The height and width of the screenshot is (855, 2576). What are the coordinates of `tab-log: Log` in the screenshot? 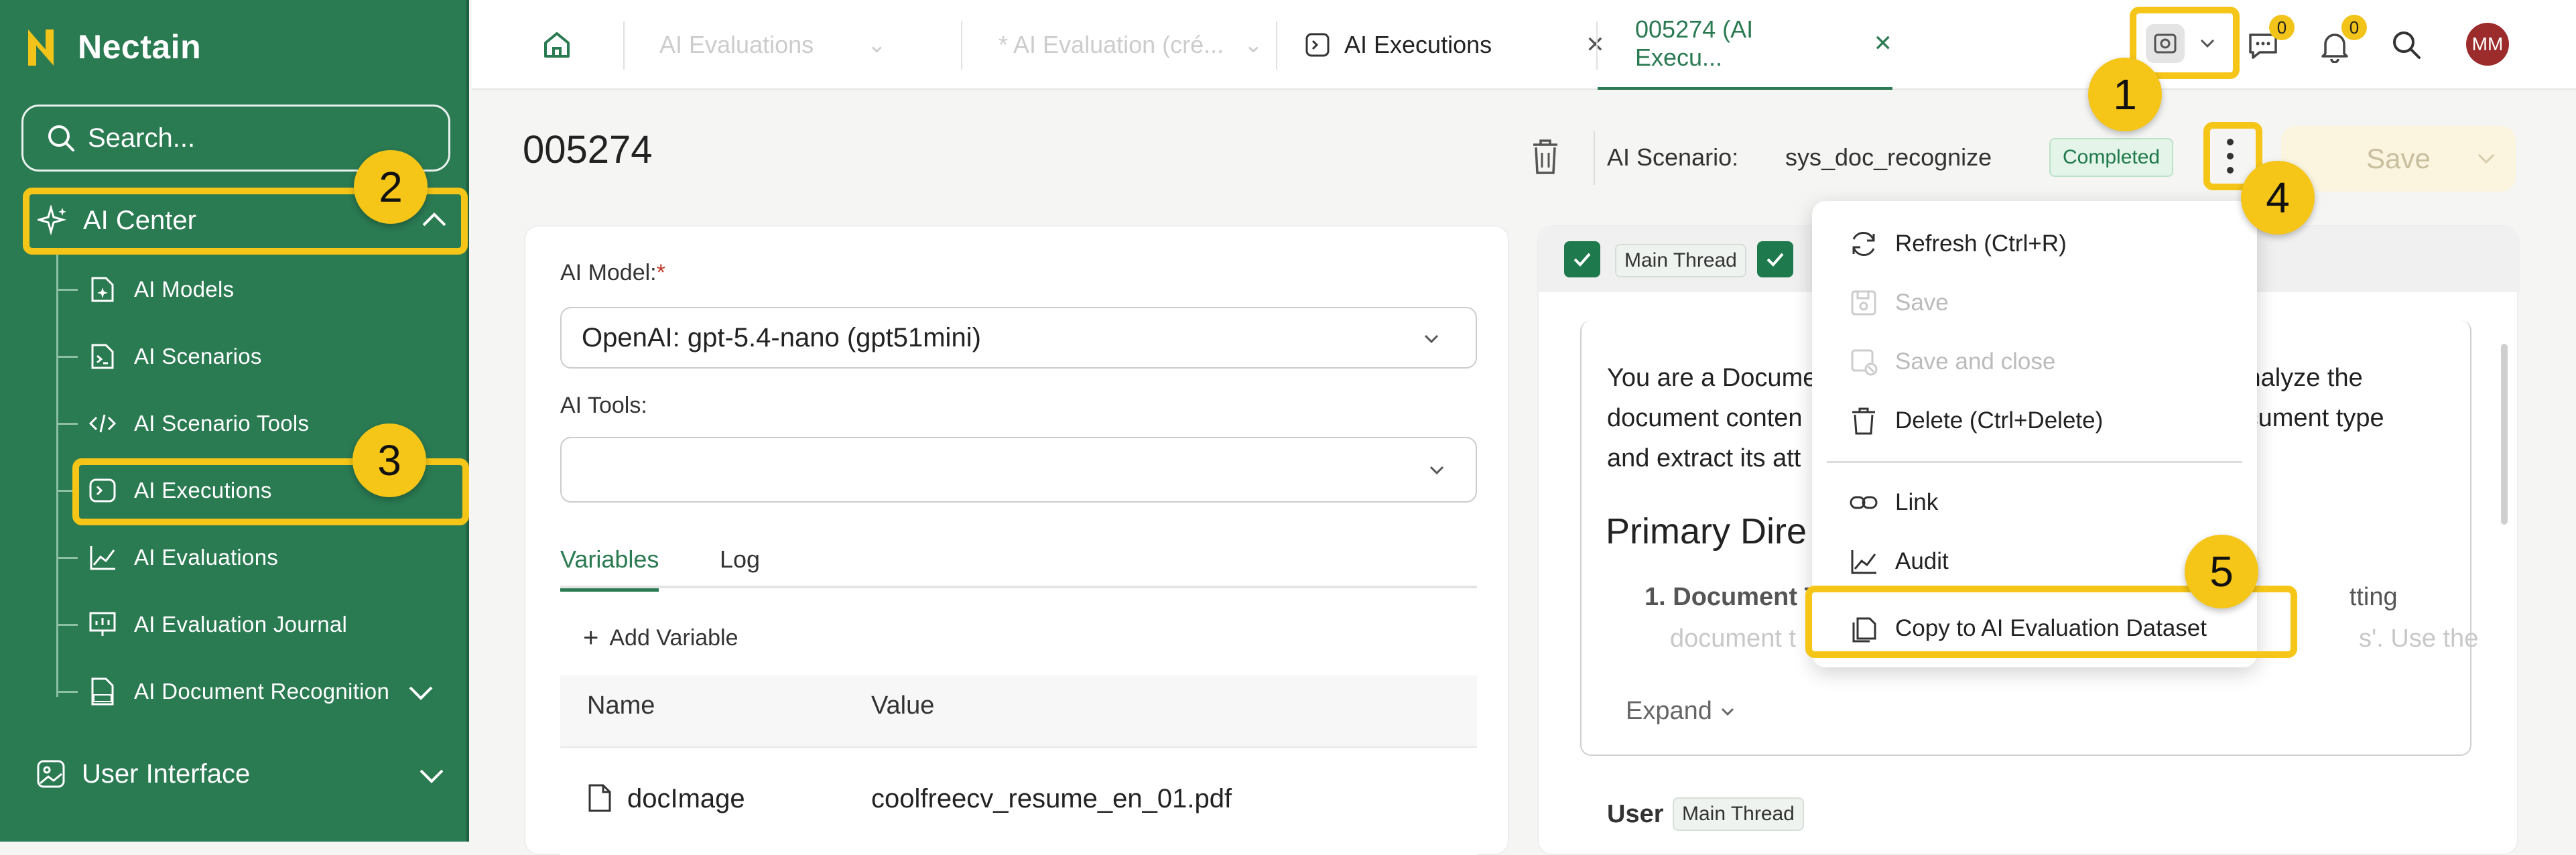 It's located at (740, 559).